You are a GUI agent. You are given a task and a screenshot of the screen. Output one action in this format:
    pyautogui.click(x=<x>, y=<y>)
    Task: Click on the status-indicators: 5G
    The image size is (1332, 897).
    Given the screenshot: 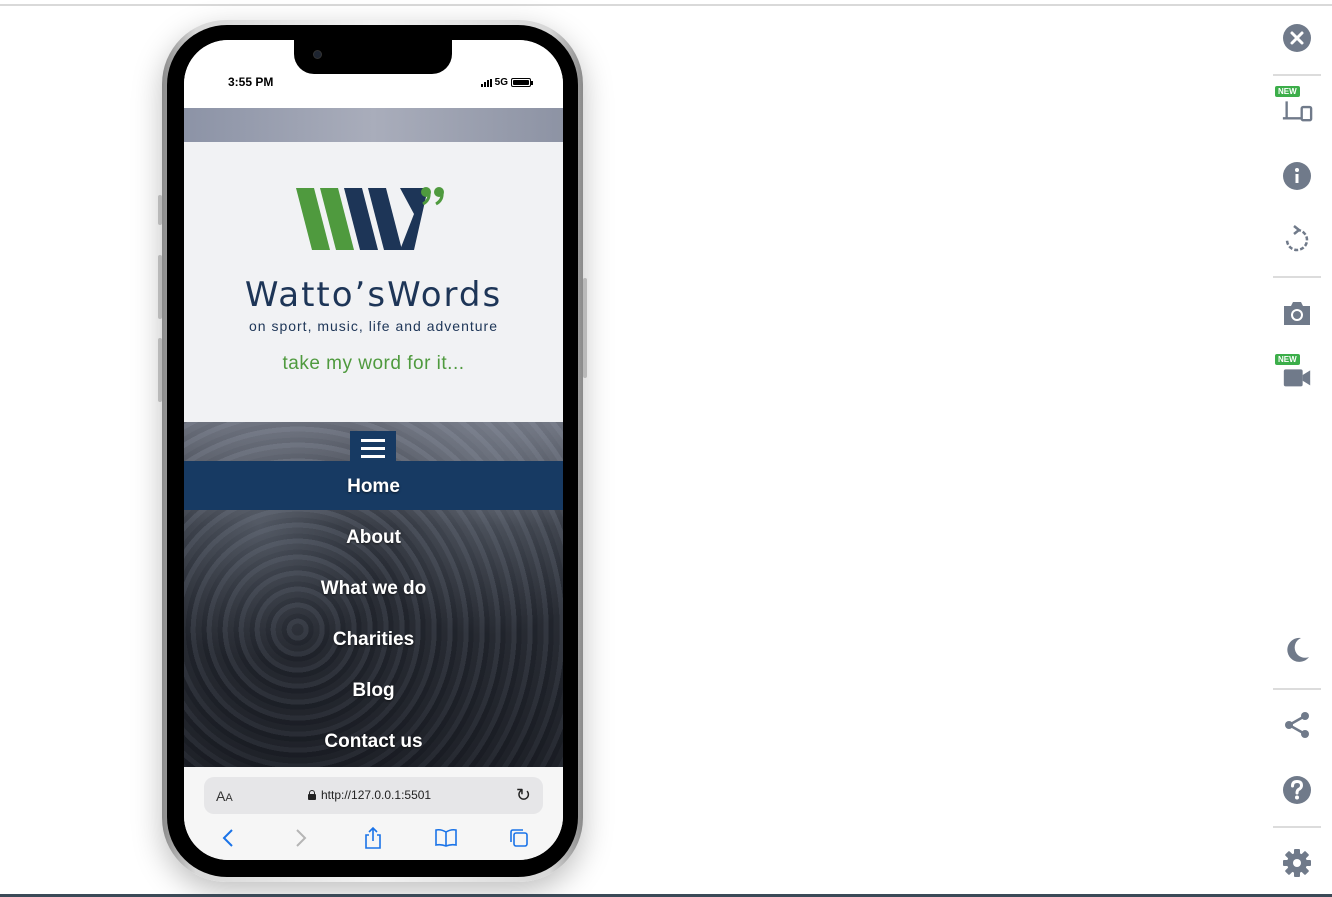 What is the action you would take?
    pyautogui.click(x=506, y=82)
    